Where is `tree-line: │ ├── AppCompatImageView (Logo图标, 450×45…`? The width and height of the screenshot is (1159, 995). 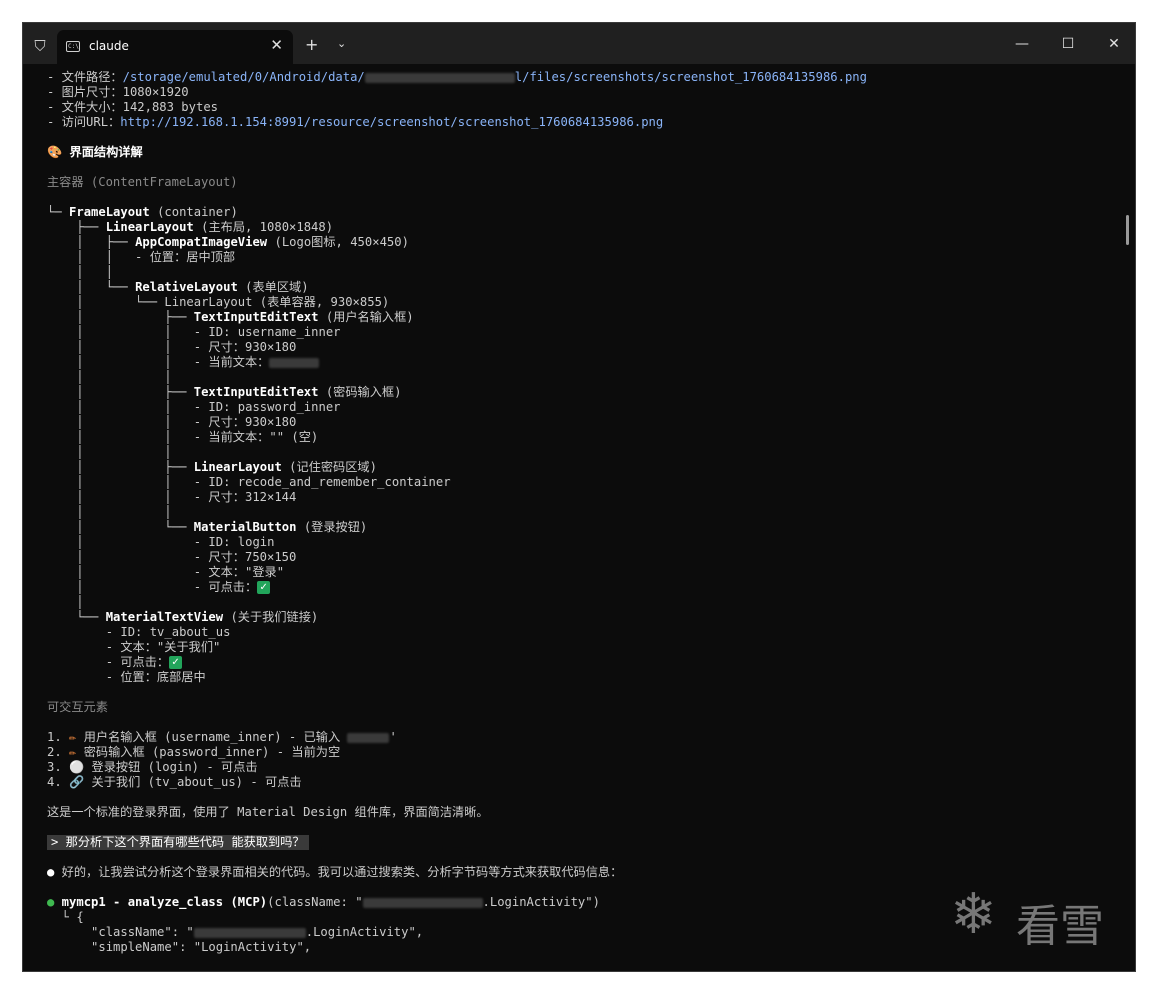
tree-line: │ ├── AppCompatImageView (Logo图标, 450×45… is located at coordinates (228, 242).